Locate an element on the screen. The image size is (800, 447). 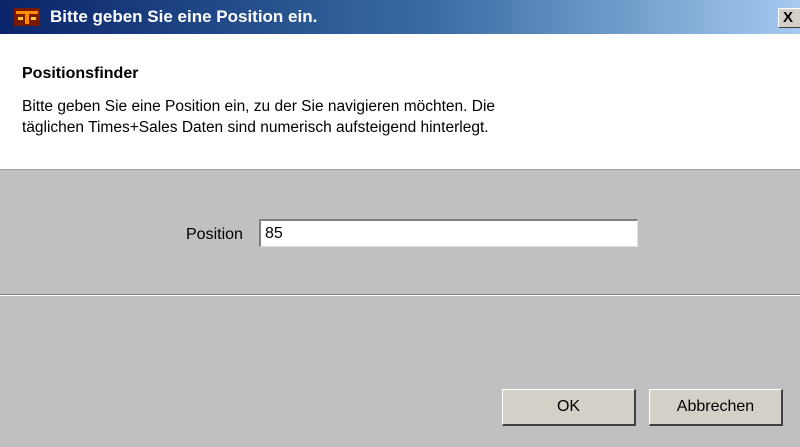
header-divider is located at coordinates (400, 169).